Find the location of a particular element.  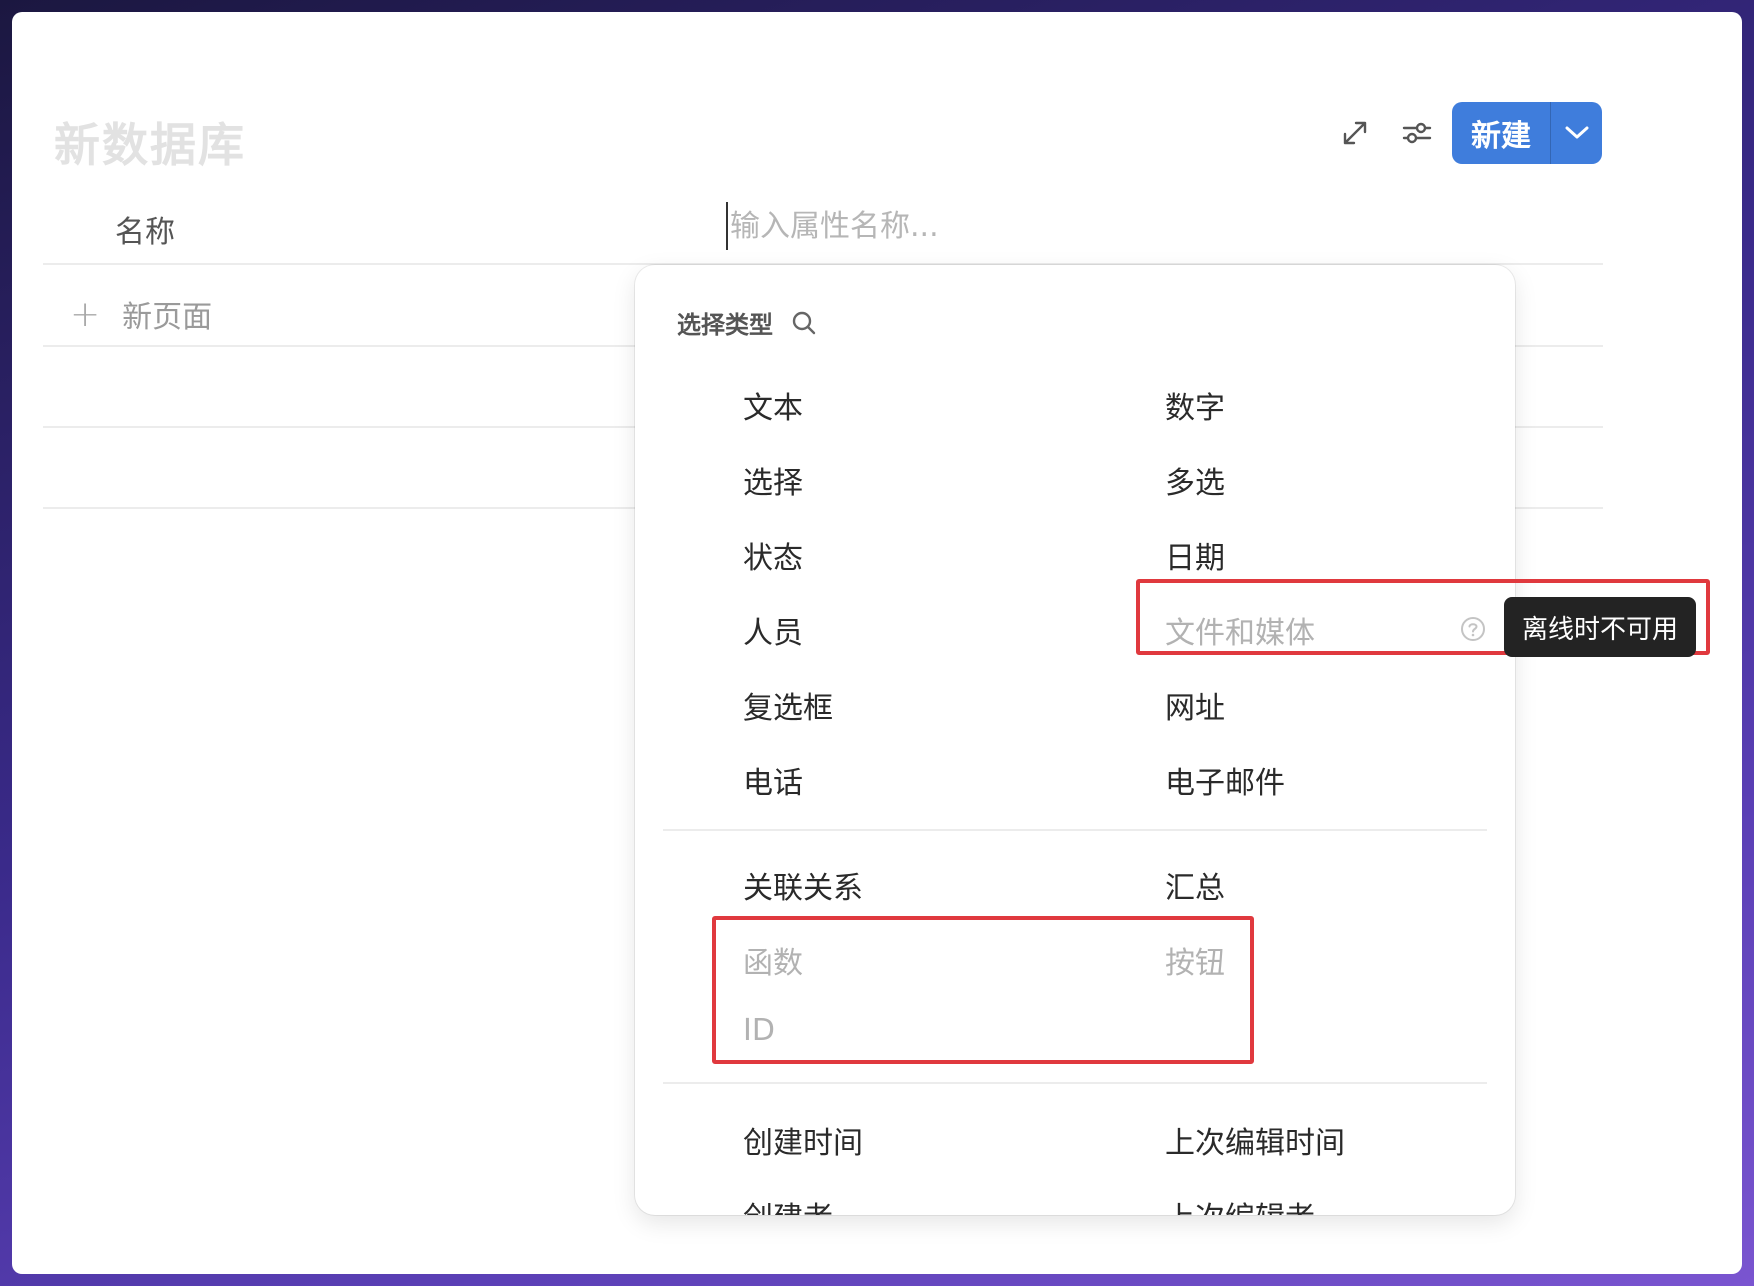

type-relation: 关联关系 is located at coordinates (803, 885).